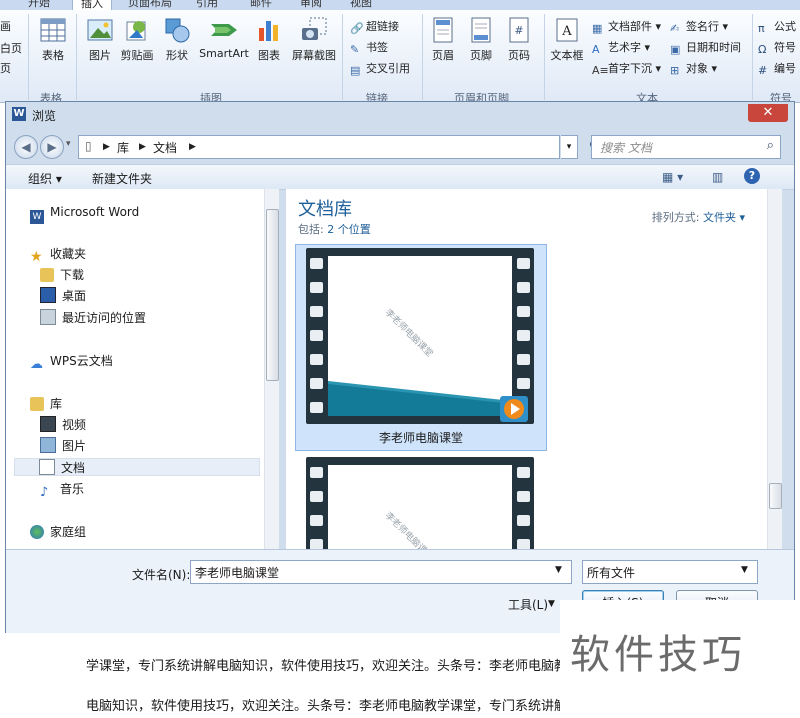 Image resolution: width=800 pixels, height=718 pixels. I want to click on equation-button: π 公式, so click(777, 26).